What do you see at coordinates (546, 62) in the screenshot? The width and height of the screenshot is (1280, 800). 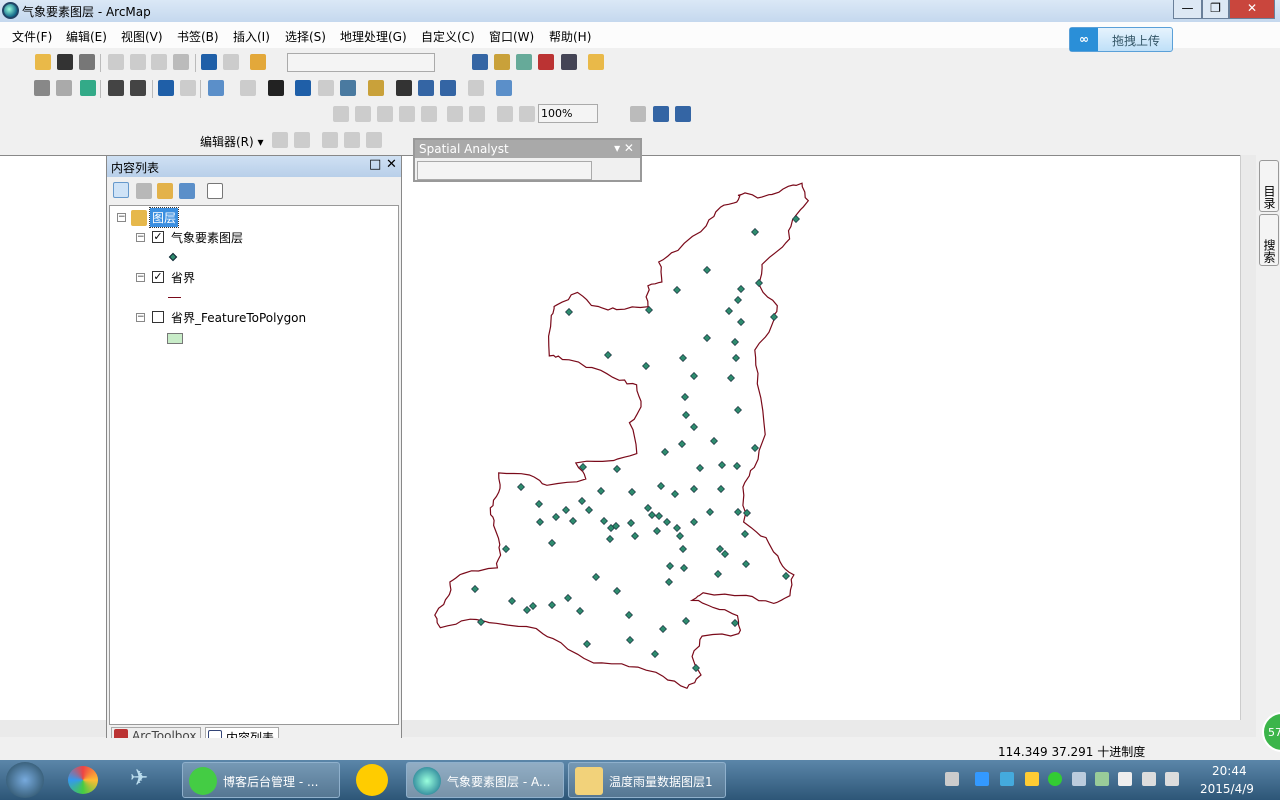 I see `arctoolbox-icon` at bounding box center [546, 62].